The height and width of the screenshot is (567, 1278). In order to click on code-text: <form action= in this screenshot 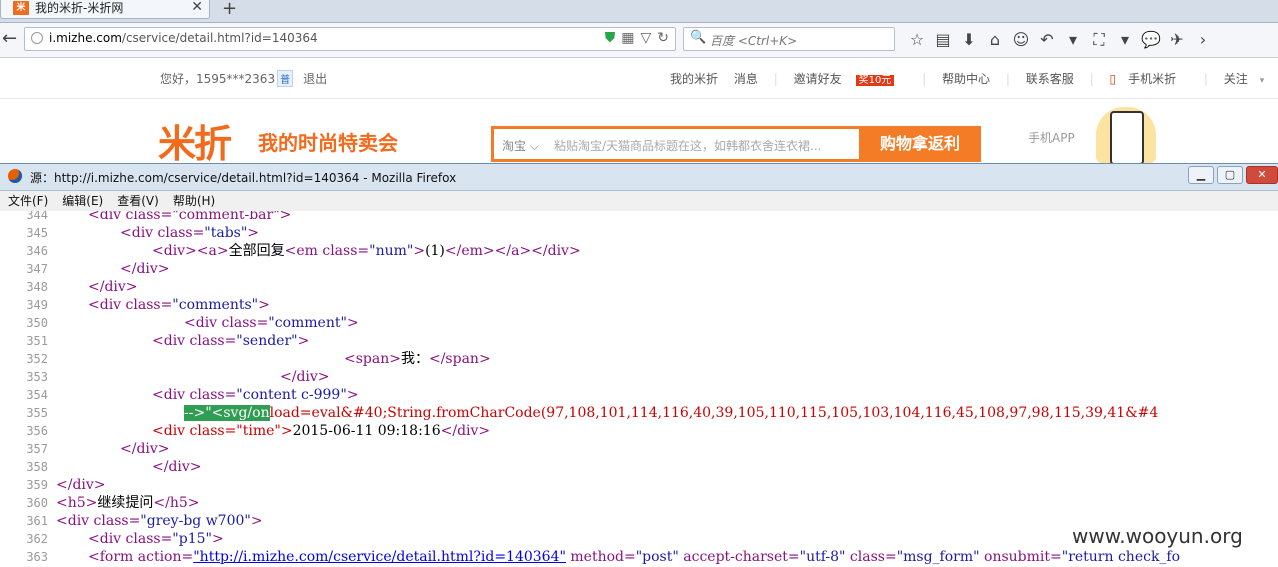, I will do `click(141, 557)`.